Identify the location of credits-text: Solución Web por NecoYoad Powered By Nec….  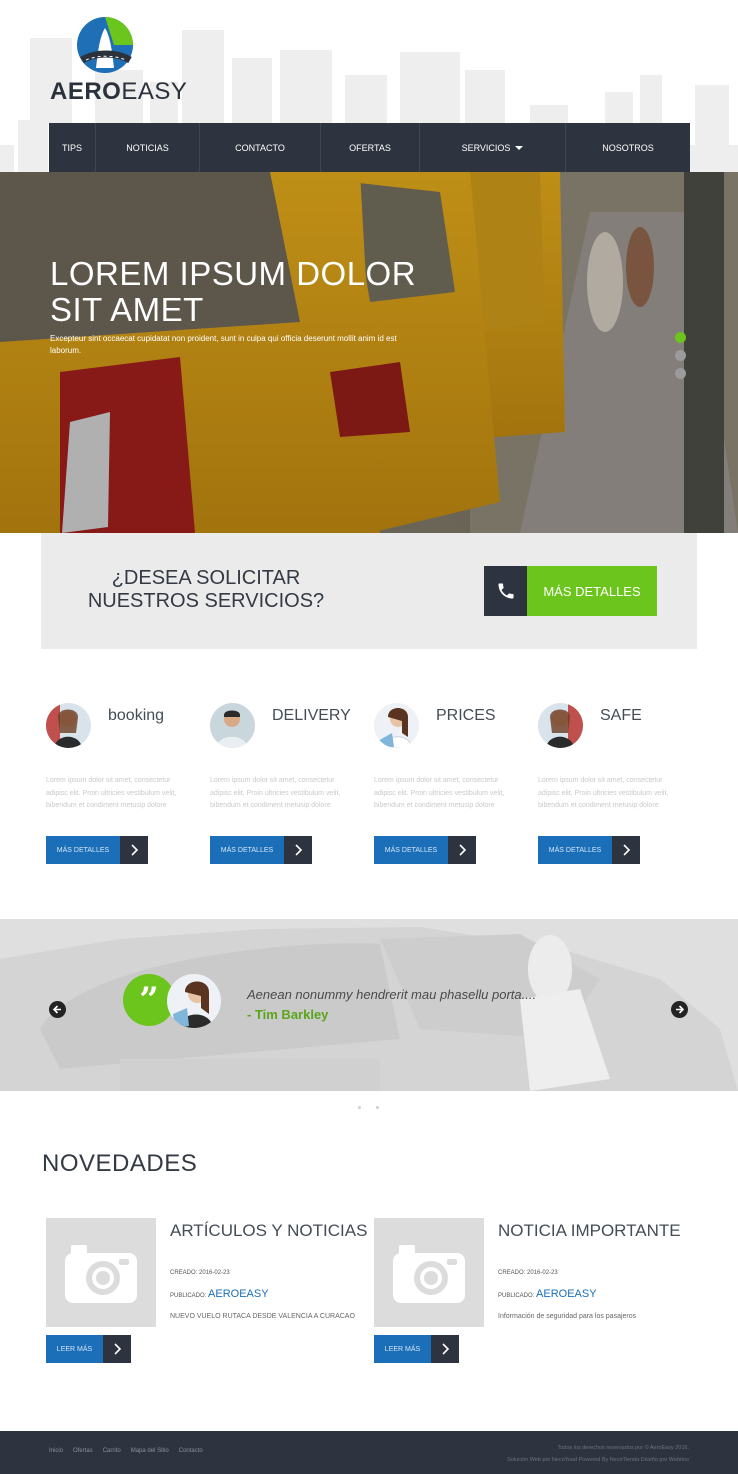
(598, 1460).